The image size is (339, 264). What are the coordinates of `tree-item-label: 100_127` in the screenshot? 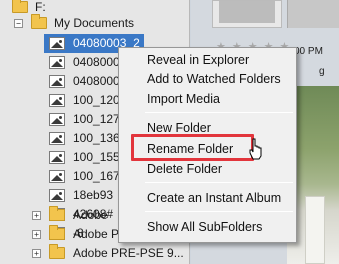 It's located at (96, 119).